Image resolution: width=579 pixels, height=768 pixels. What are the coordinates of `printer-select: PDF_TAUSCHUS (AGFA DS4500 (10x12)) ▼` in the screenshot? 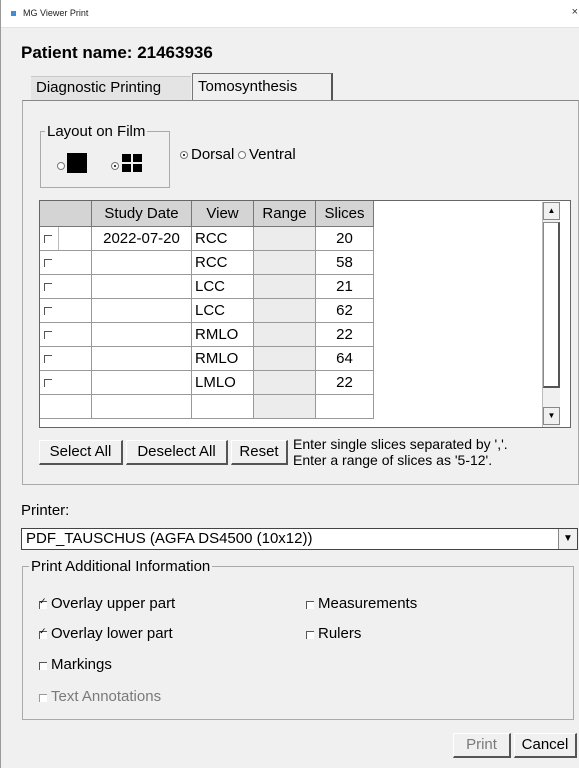 It's located at (299, 539).